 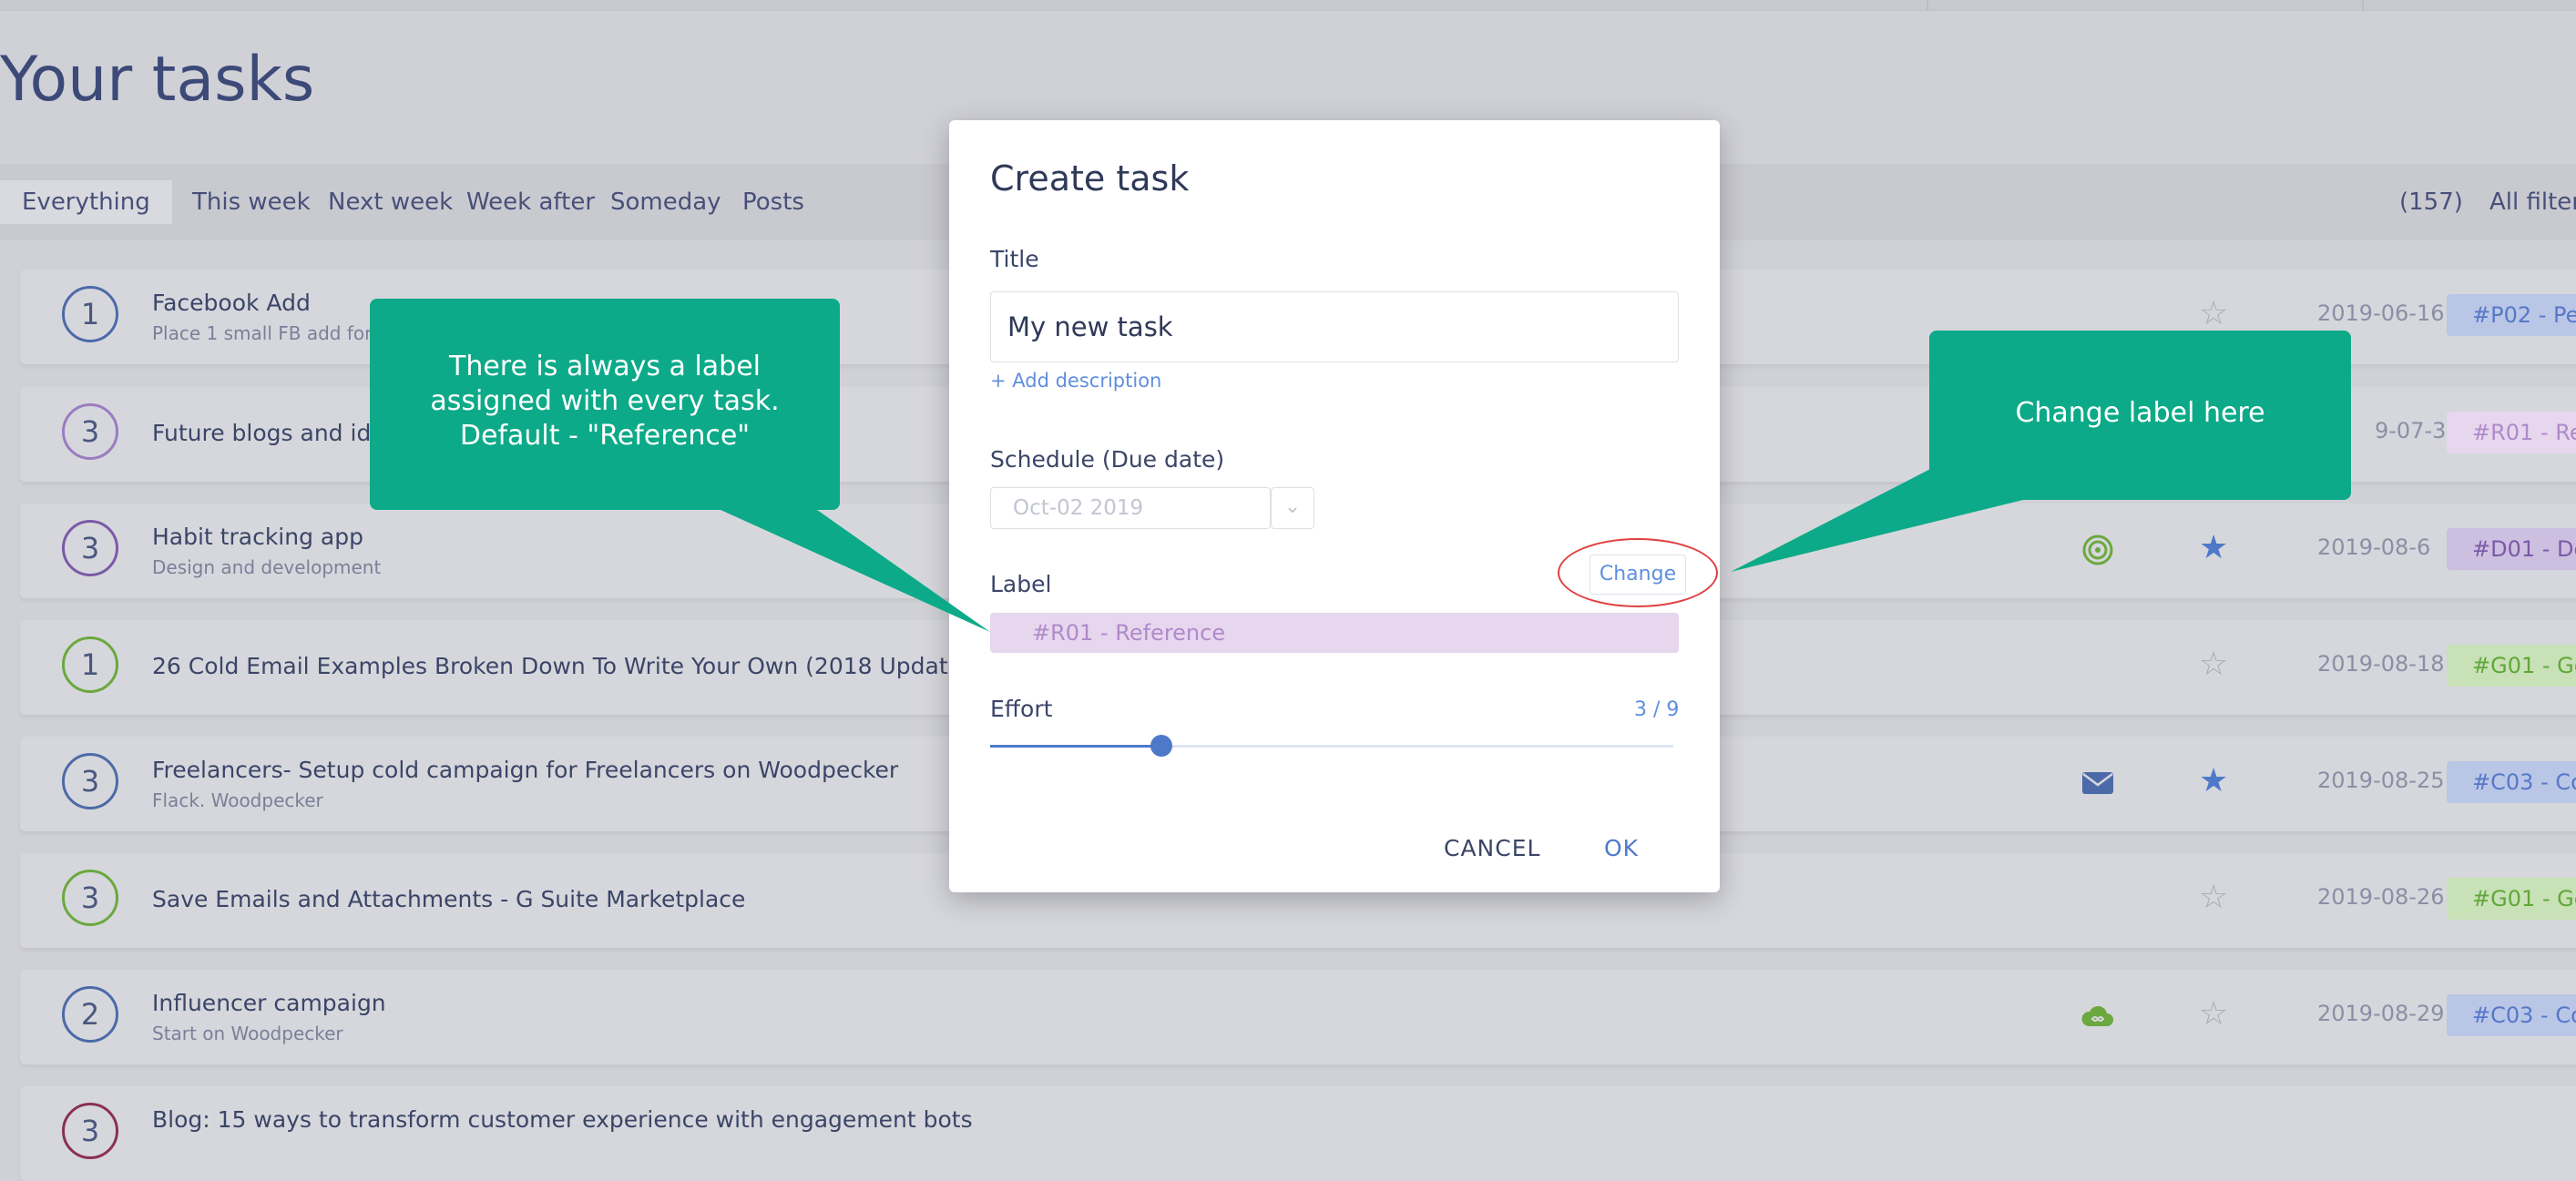 What do you see at coordinates (2140, 413) in the screenshot?
I see `callout-line: Change label here` at bounding box center [2140, 413].